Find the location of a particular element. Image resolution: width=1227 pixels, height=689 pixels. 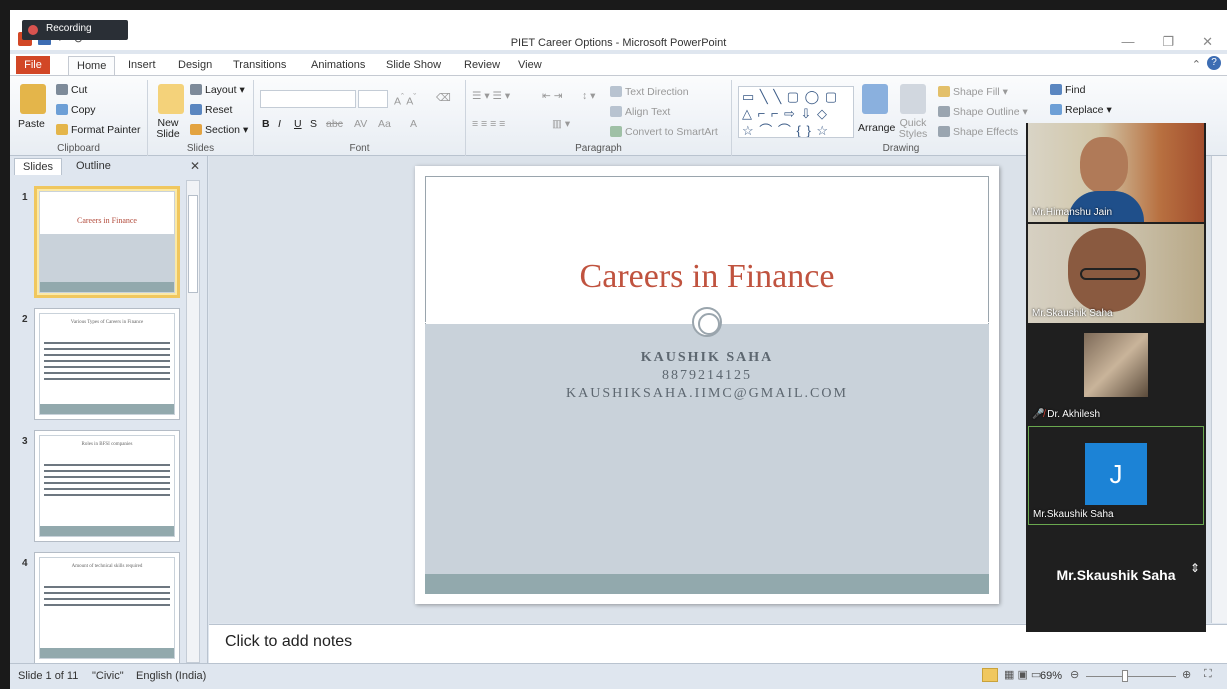

zoom-out-icon: ⊖ is located at coordinates (1074, 674).